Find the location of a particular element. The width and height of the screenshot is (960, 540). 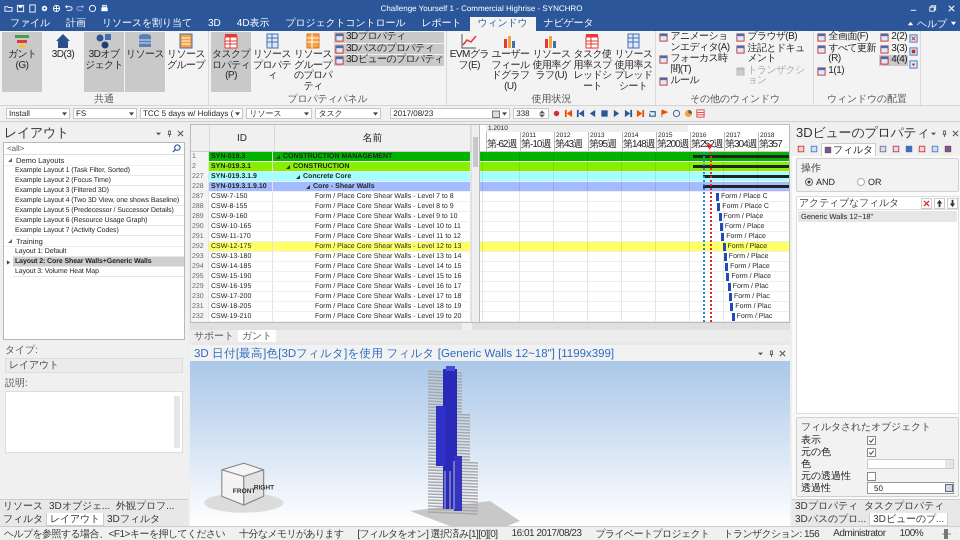

menu-tab: 3D is located at coordinates (214, 24).